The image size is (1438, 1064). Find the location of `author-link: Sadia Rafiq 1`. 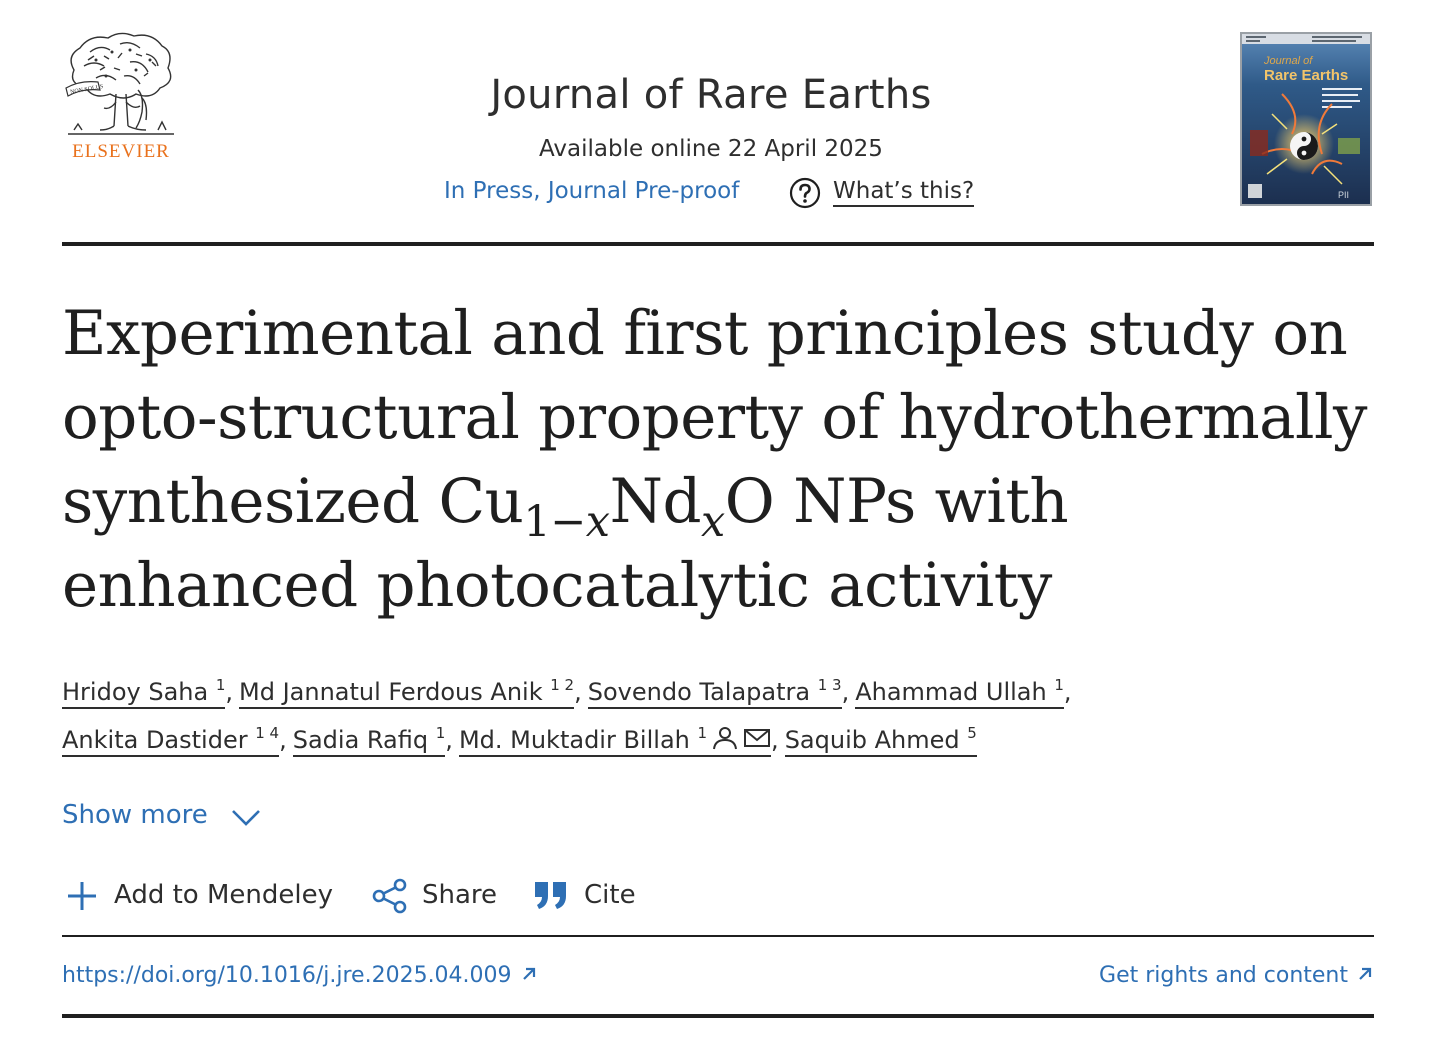

author-link: Sadia Rafiq 1 is located at coordinates (369, 740).